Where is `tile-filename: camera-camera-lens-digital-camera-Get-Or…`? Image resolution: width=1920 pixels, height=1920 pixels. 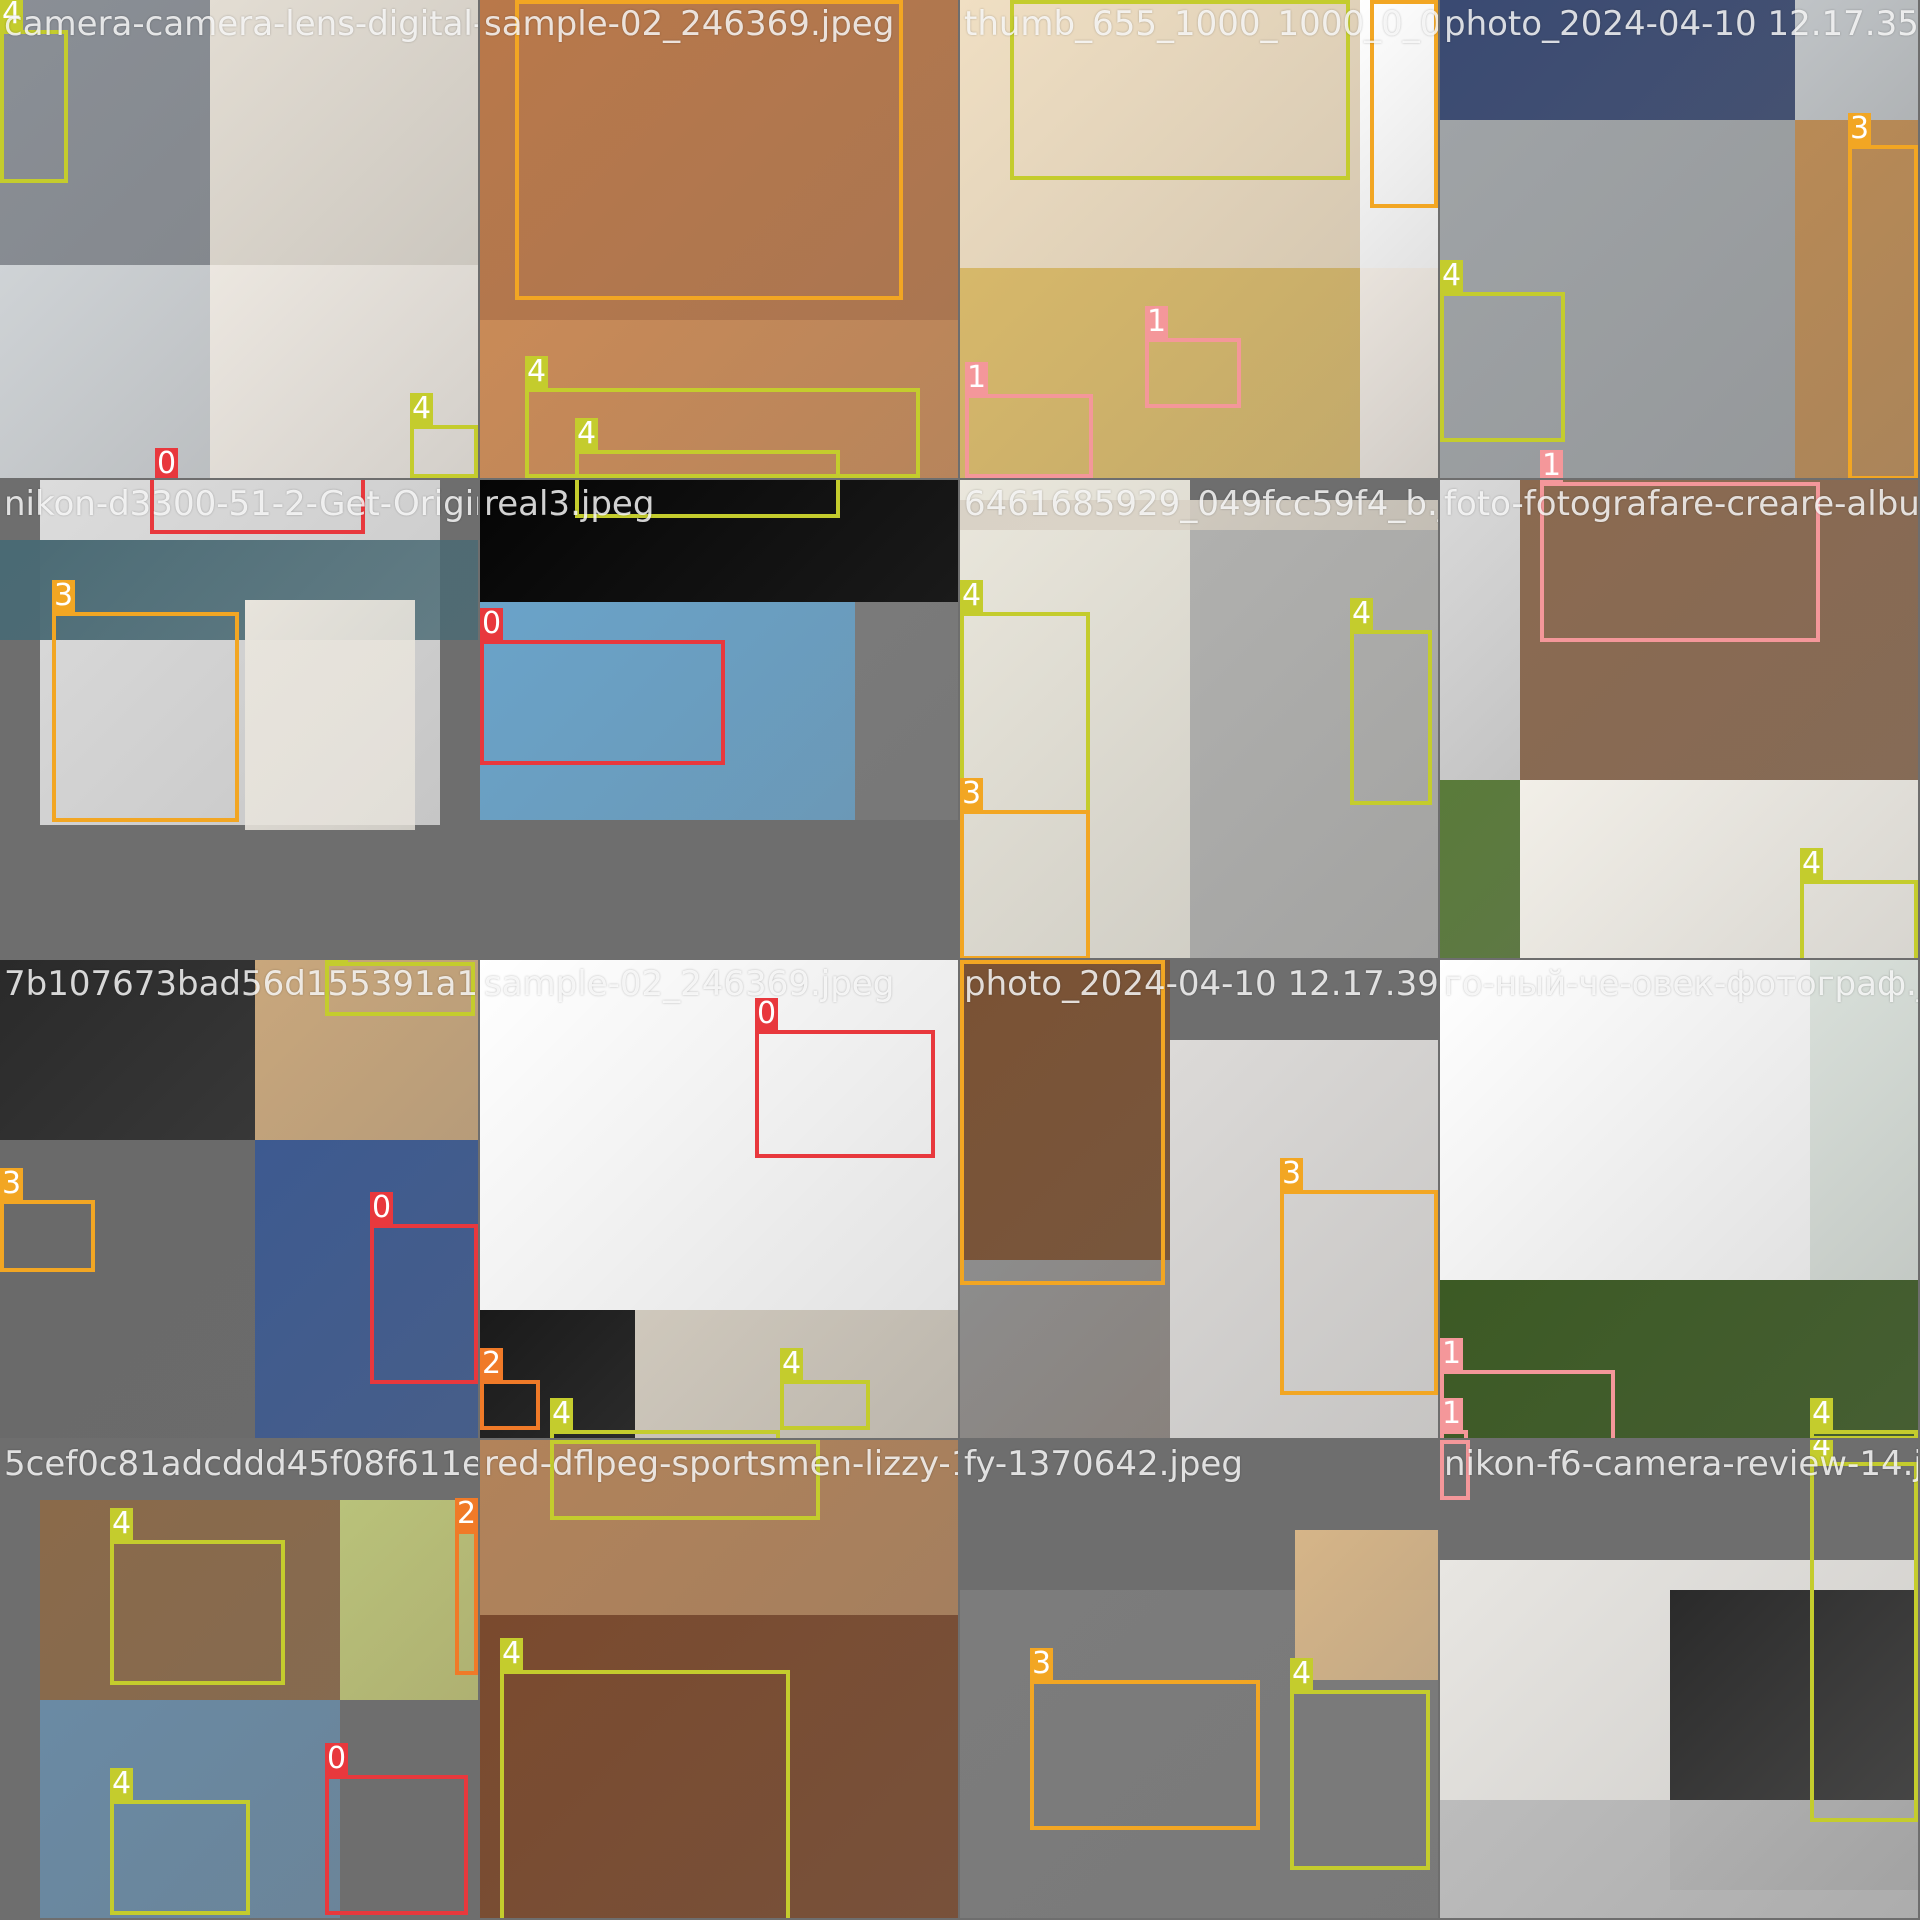
tile-filename: camera-camera-lens-digital-camera-Get-Or… is located at coordinates (241, 24).